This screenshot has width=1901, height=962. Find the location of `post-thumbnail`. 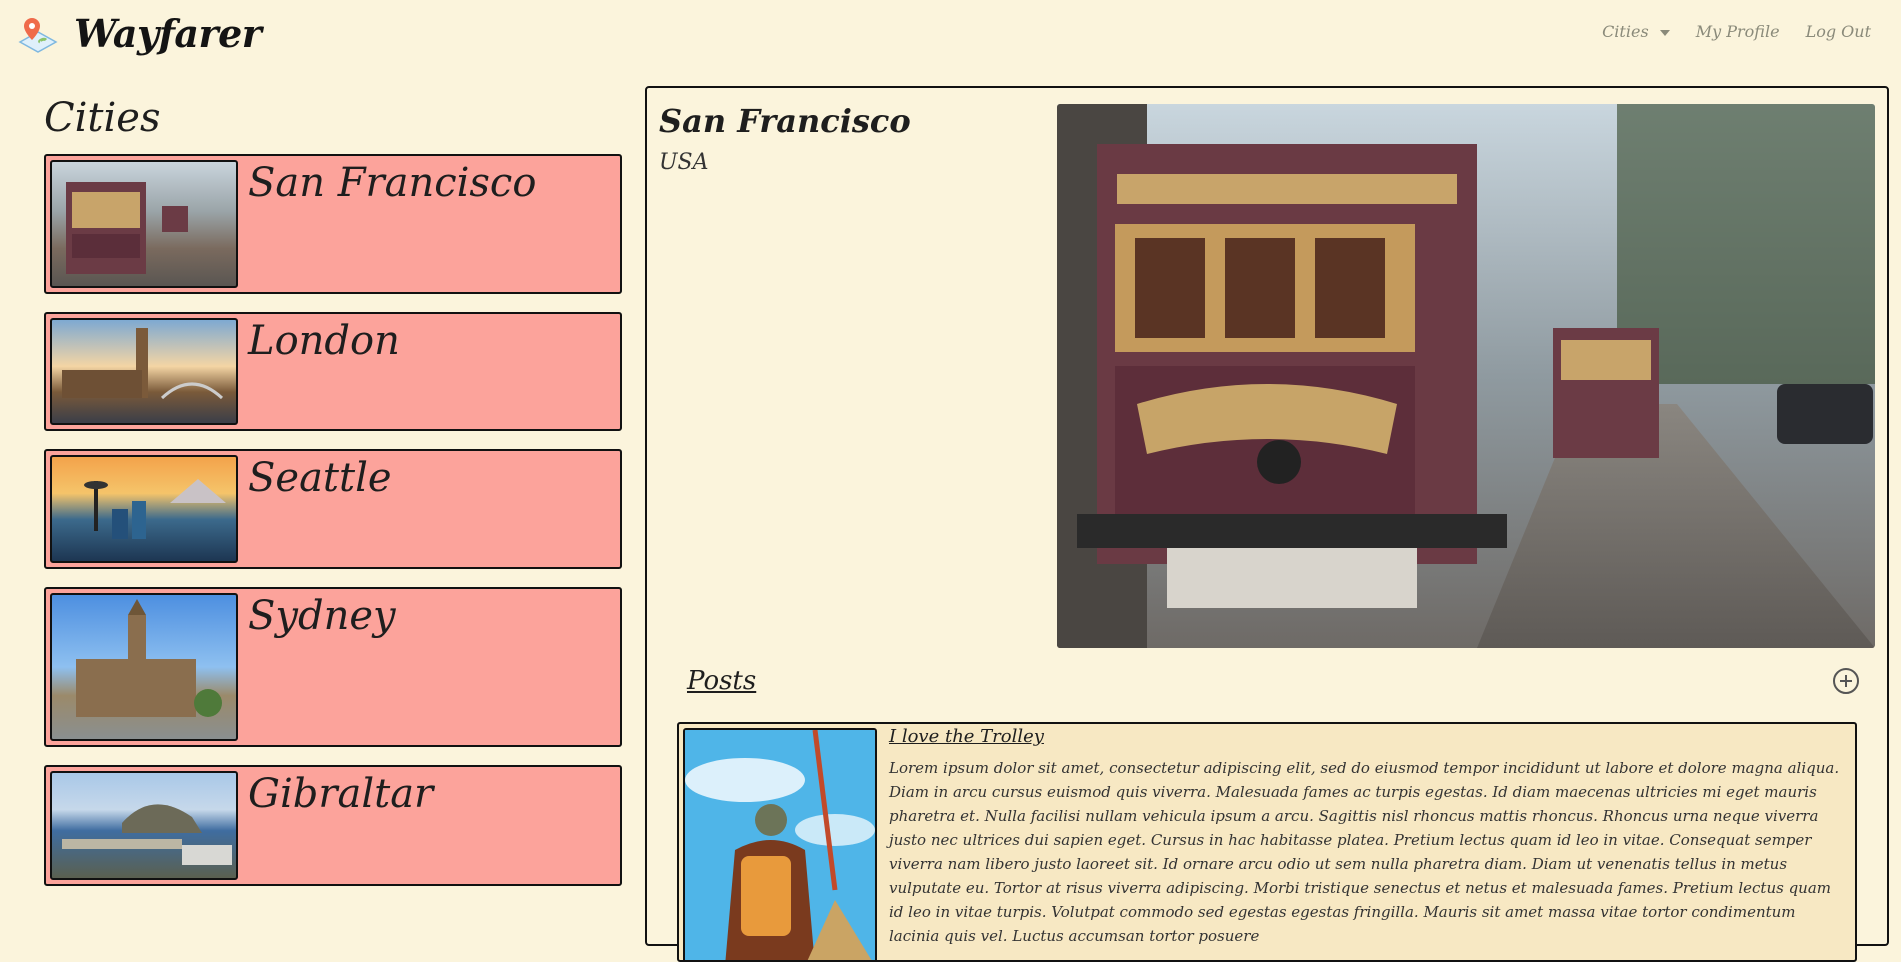

post-thumbnail is located at coordinates (780, 844).